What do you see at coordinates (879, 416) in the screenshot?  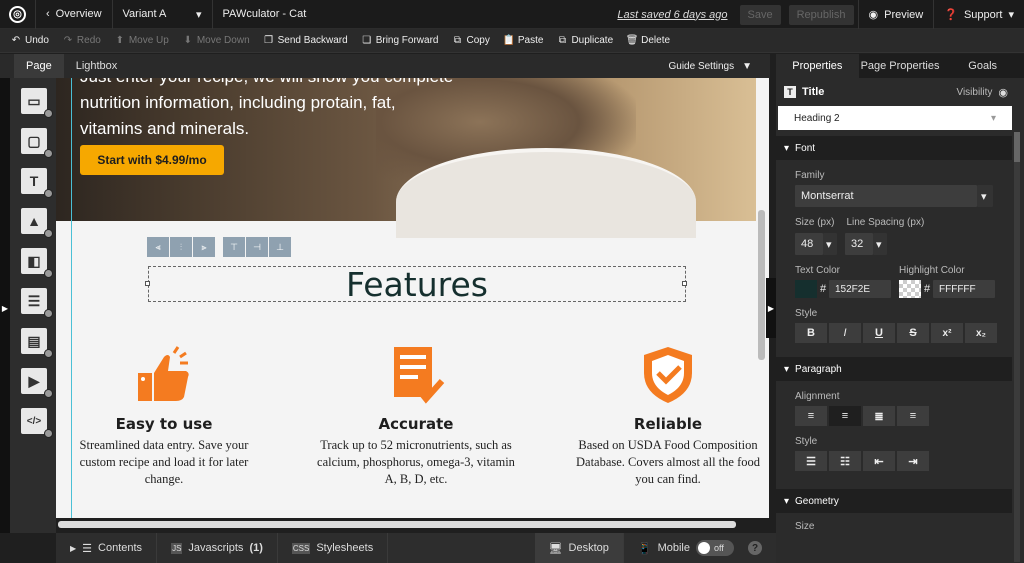 I see `align-justify-icon: ≣` at bounding box center [879, 416].